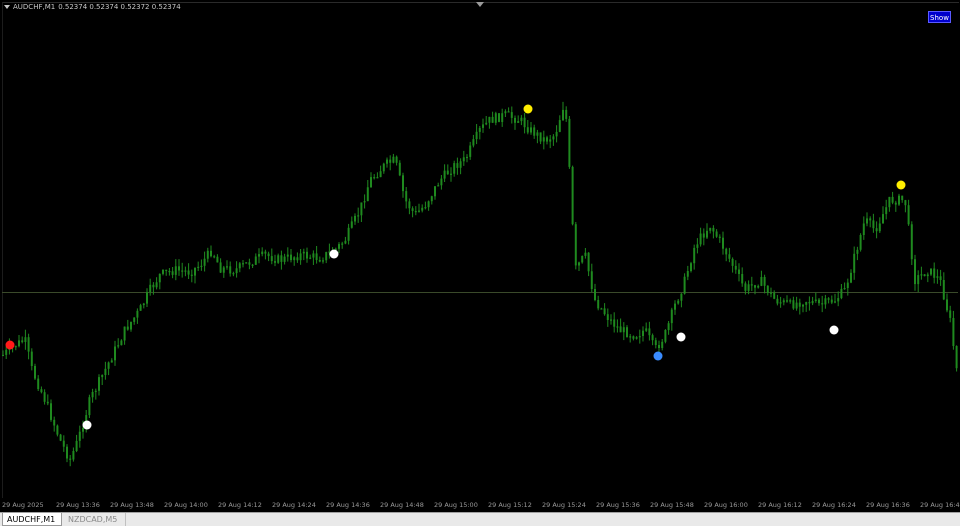 This screenshot has height=526, width=960. Describe the element at coordinates (834, 505) in the screenshot. I see `time-label: 29 Aug 16:24` at that location.